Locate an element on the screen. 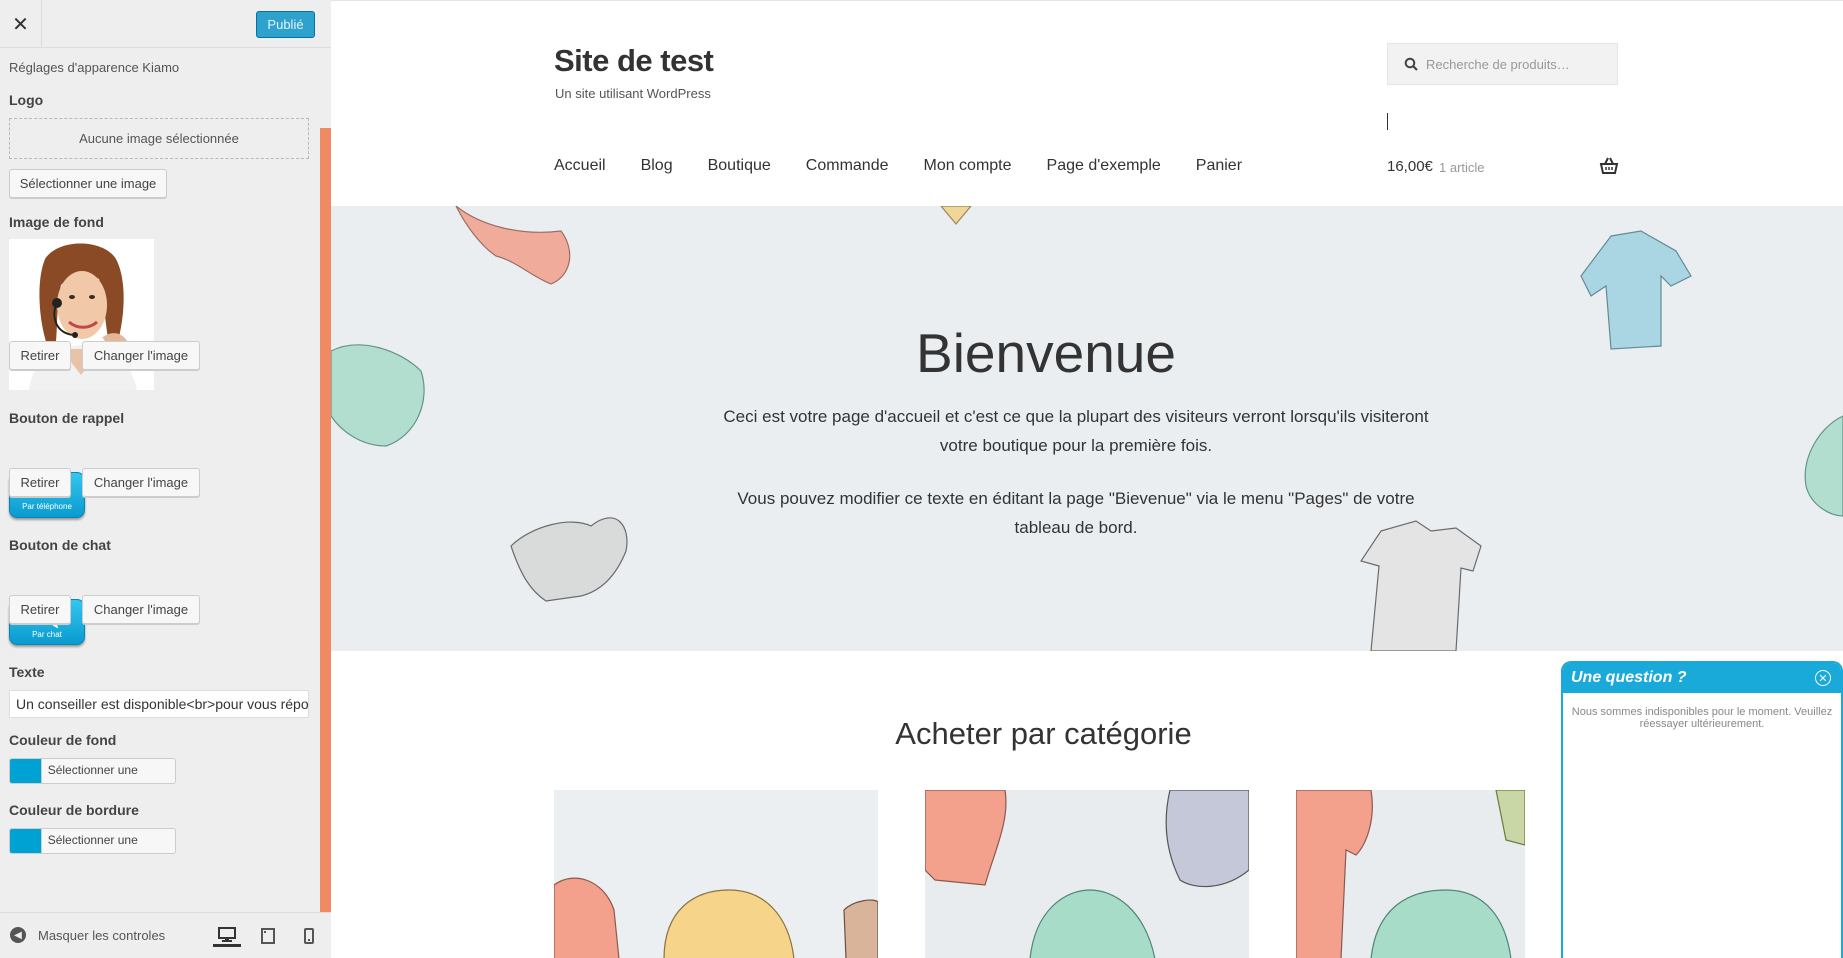 The image size is (1843, 958). basket-icon is located at coordinates (1609, 166).